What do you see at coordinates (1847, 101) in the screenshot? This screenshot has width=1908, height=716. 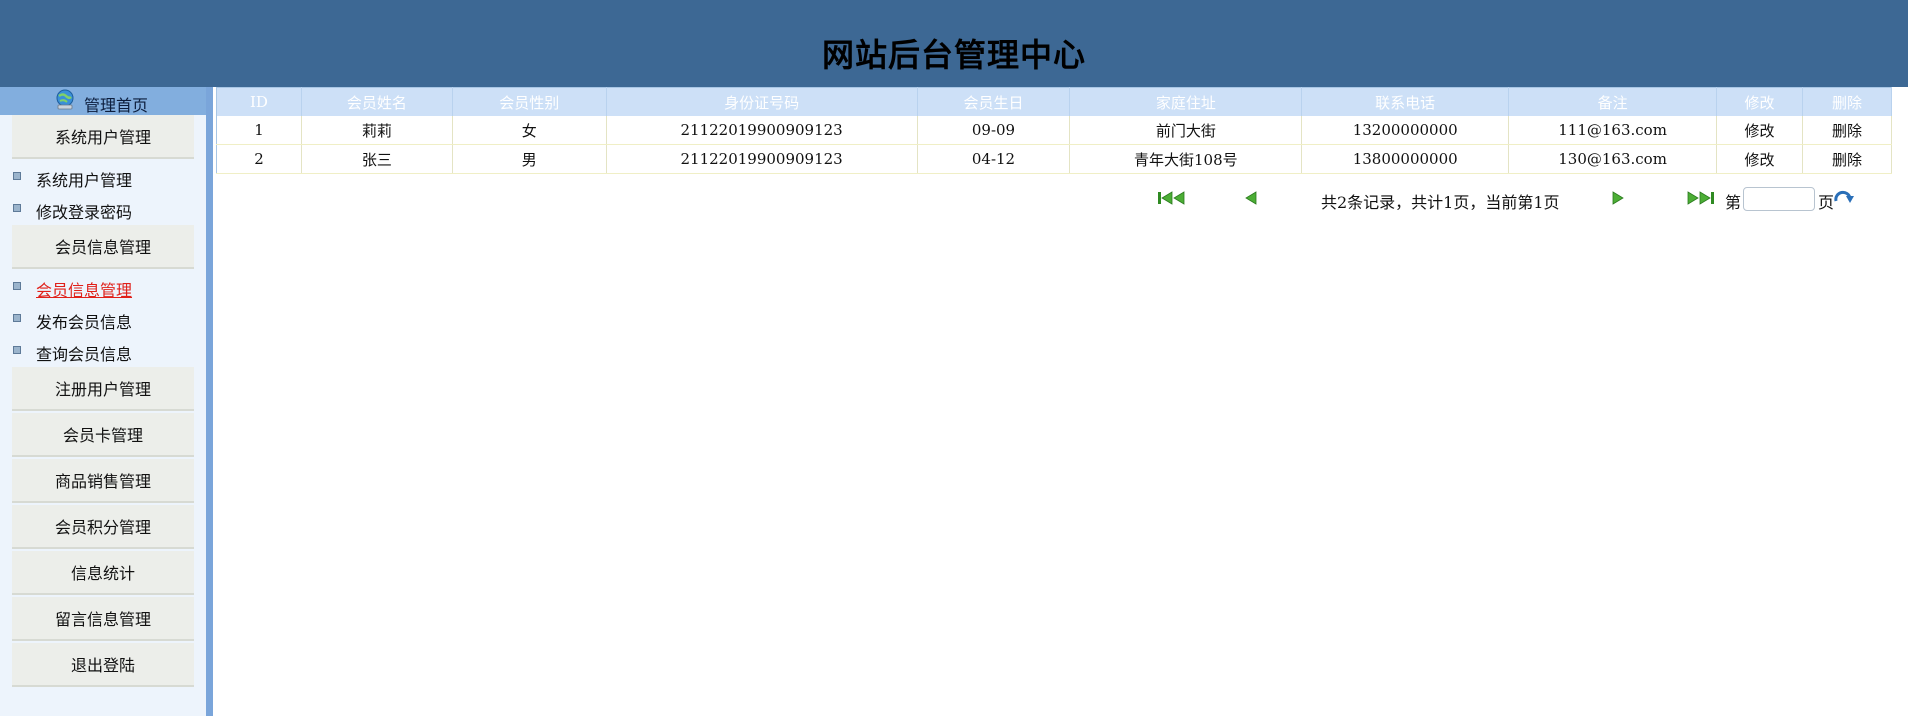 I see `column-header: 删除` at bounding box center [1847, 101].